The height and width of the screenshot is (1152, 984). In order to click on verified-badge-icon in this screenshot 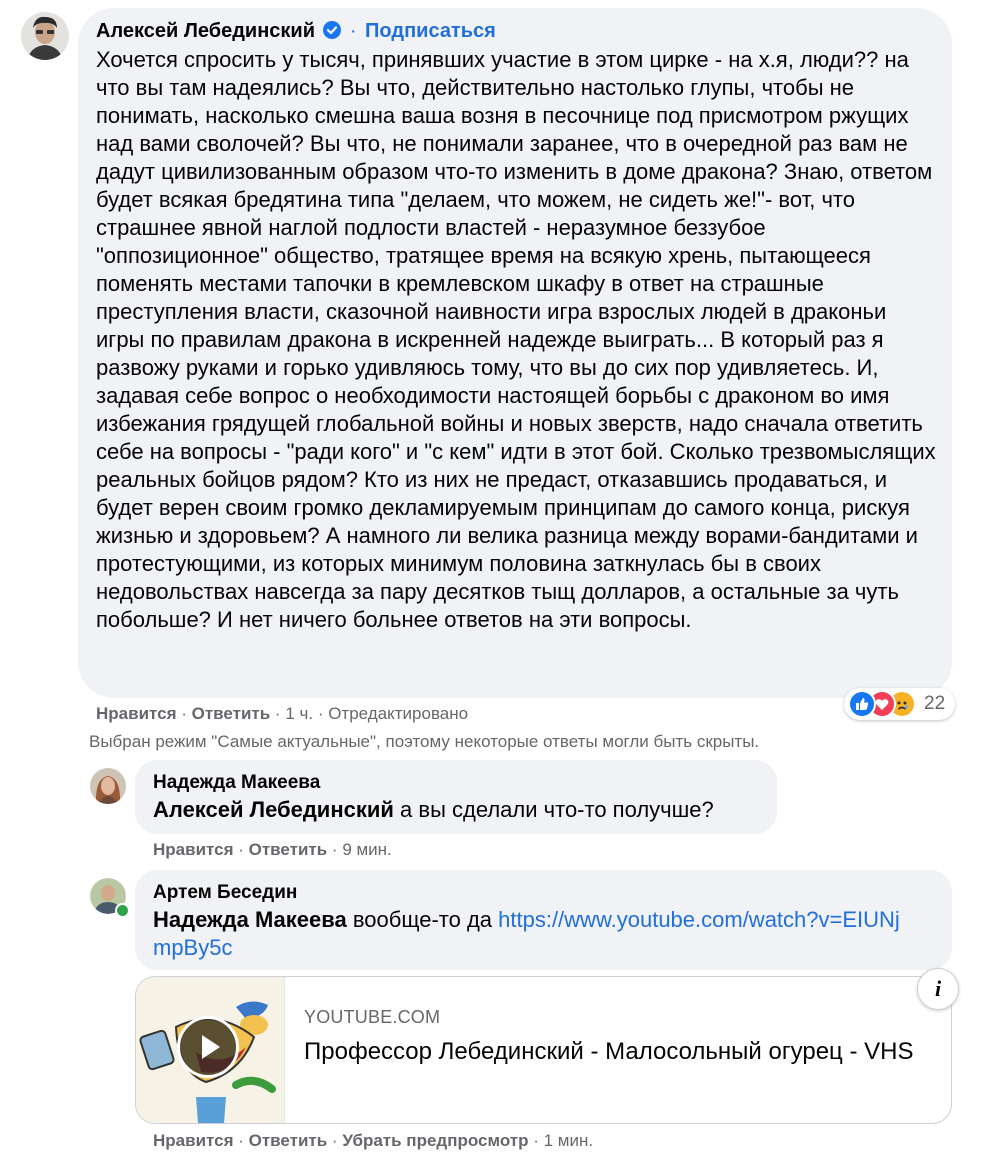, I will do `click(332, 30)`.